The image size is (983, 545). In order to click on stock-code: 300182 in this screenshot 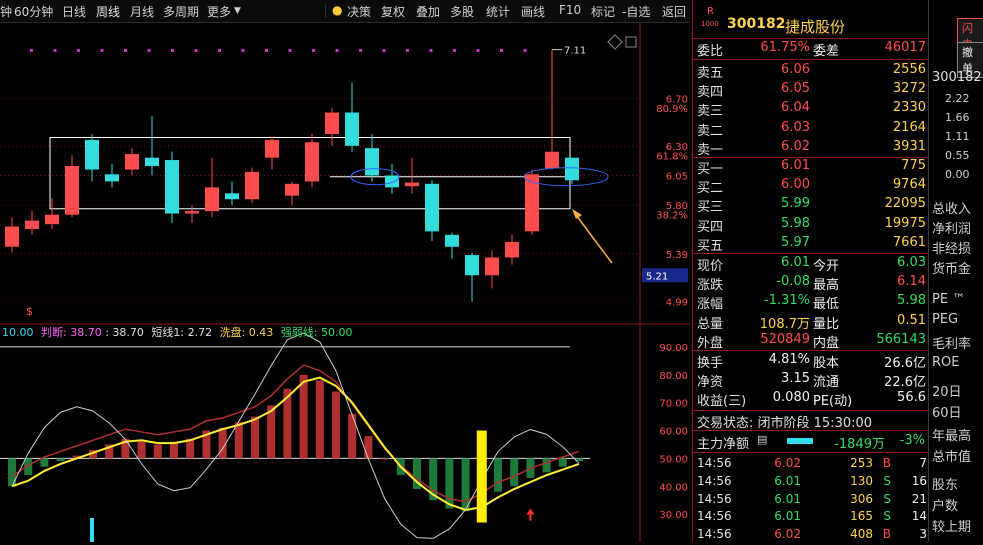, I will do `click(756, 24)`.